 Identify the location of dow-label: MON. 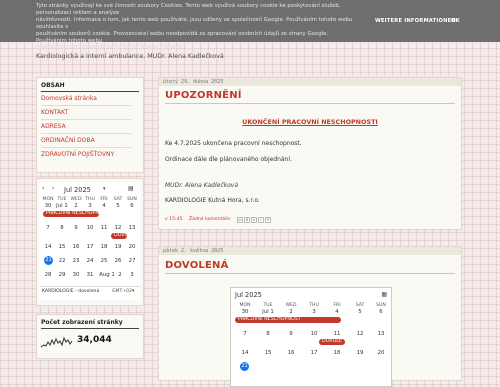
(245, 305).